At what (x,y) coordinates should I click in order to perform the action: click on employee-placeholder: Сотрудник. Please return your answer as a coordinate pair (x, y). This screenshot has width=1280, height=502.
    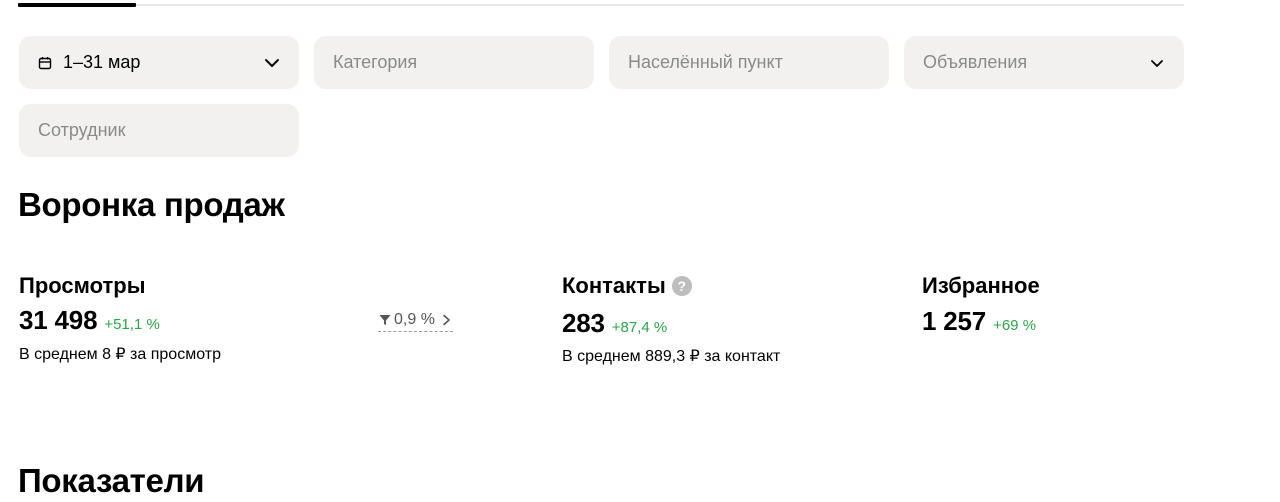
    Looking at the image, I should click on (82, 130).